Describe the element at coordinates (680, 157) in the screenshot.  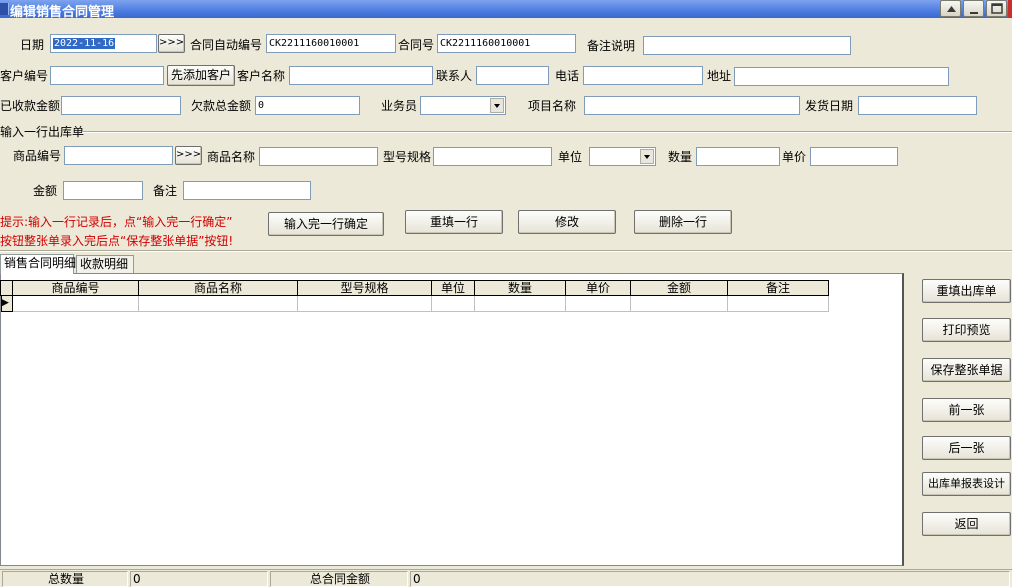
I see `qty-label: 数量` at that location.